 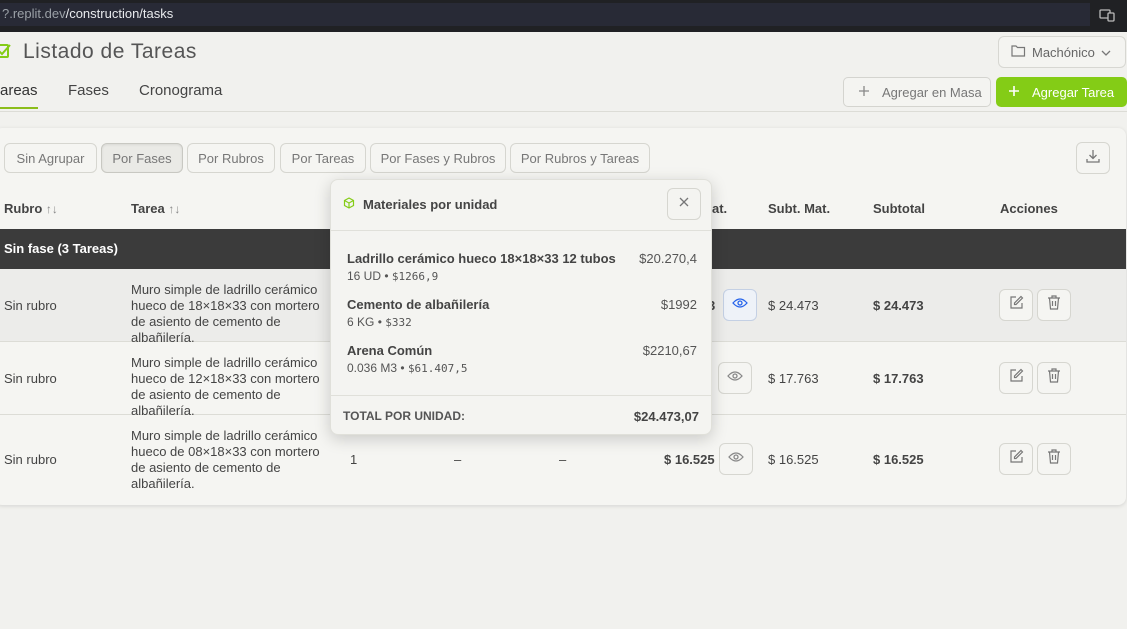 I want to click on group-por-fases: Por Fases, so click(x=142, y=158).